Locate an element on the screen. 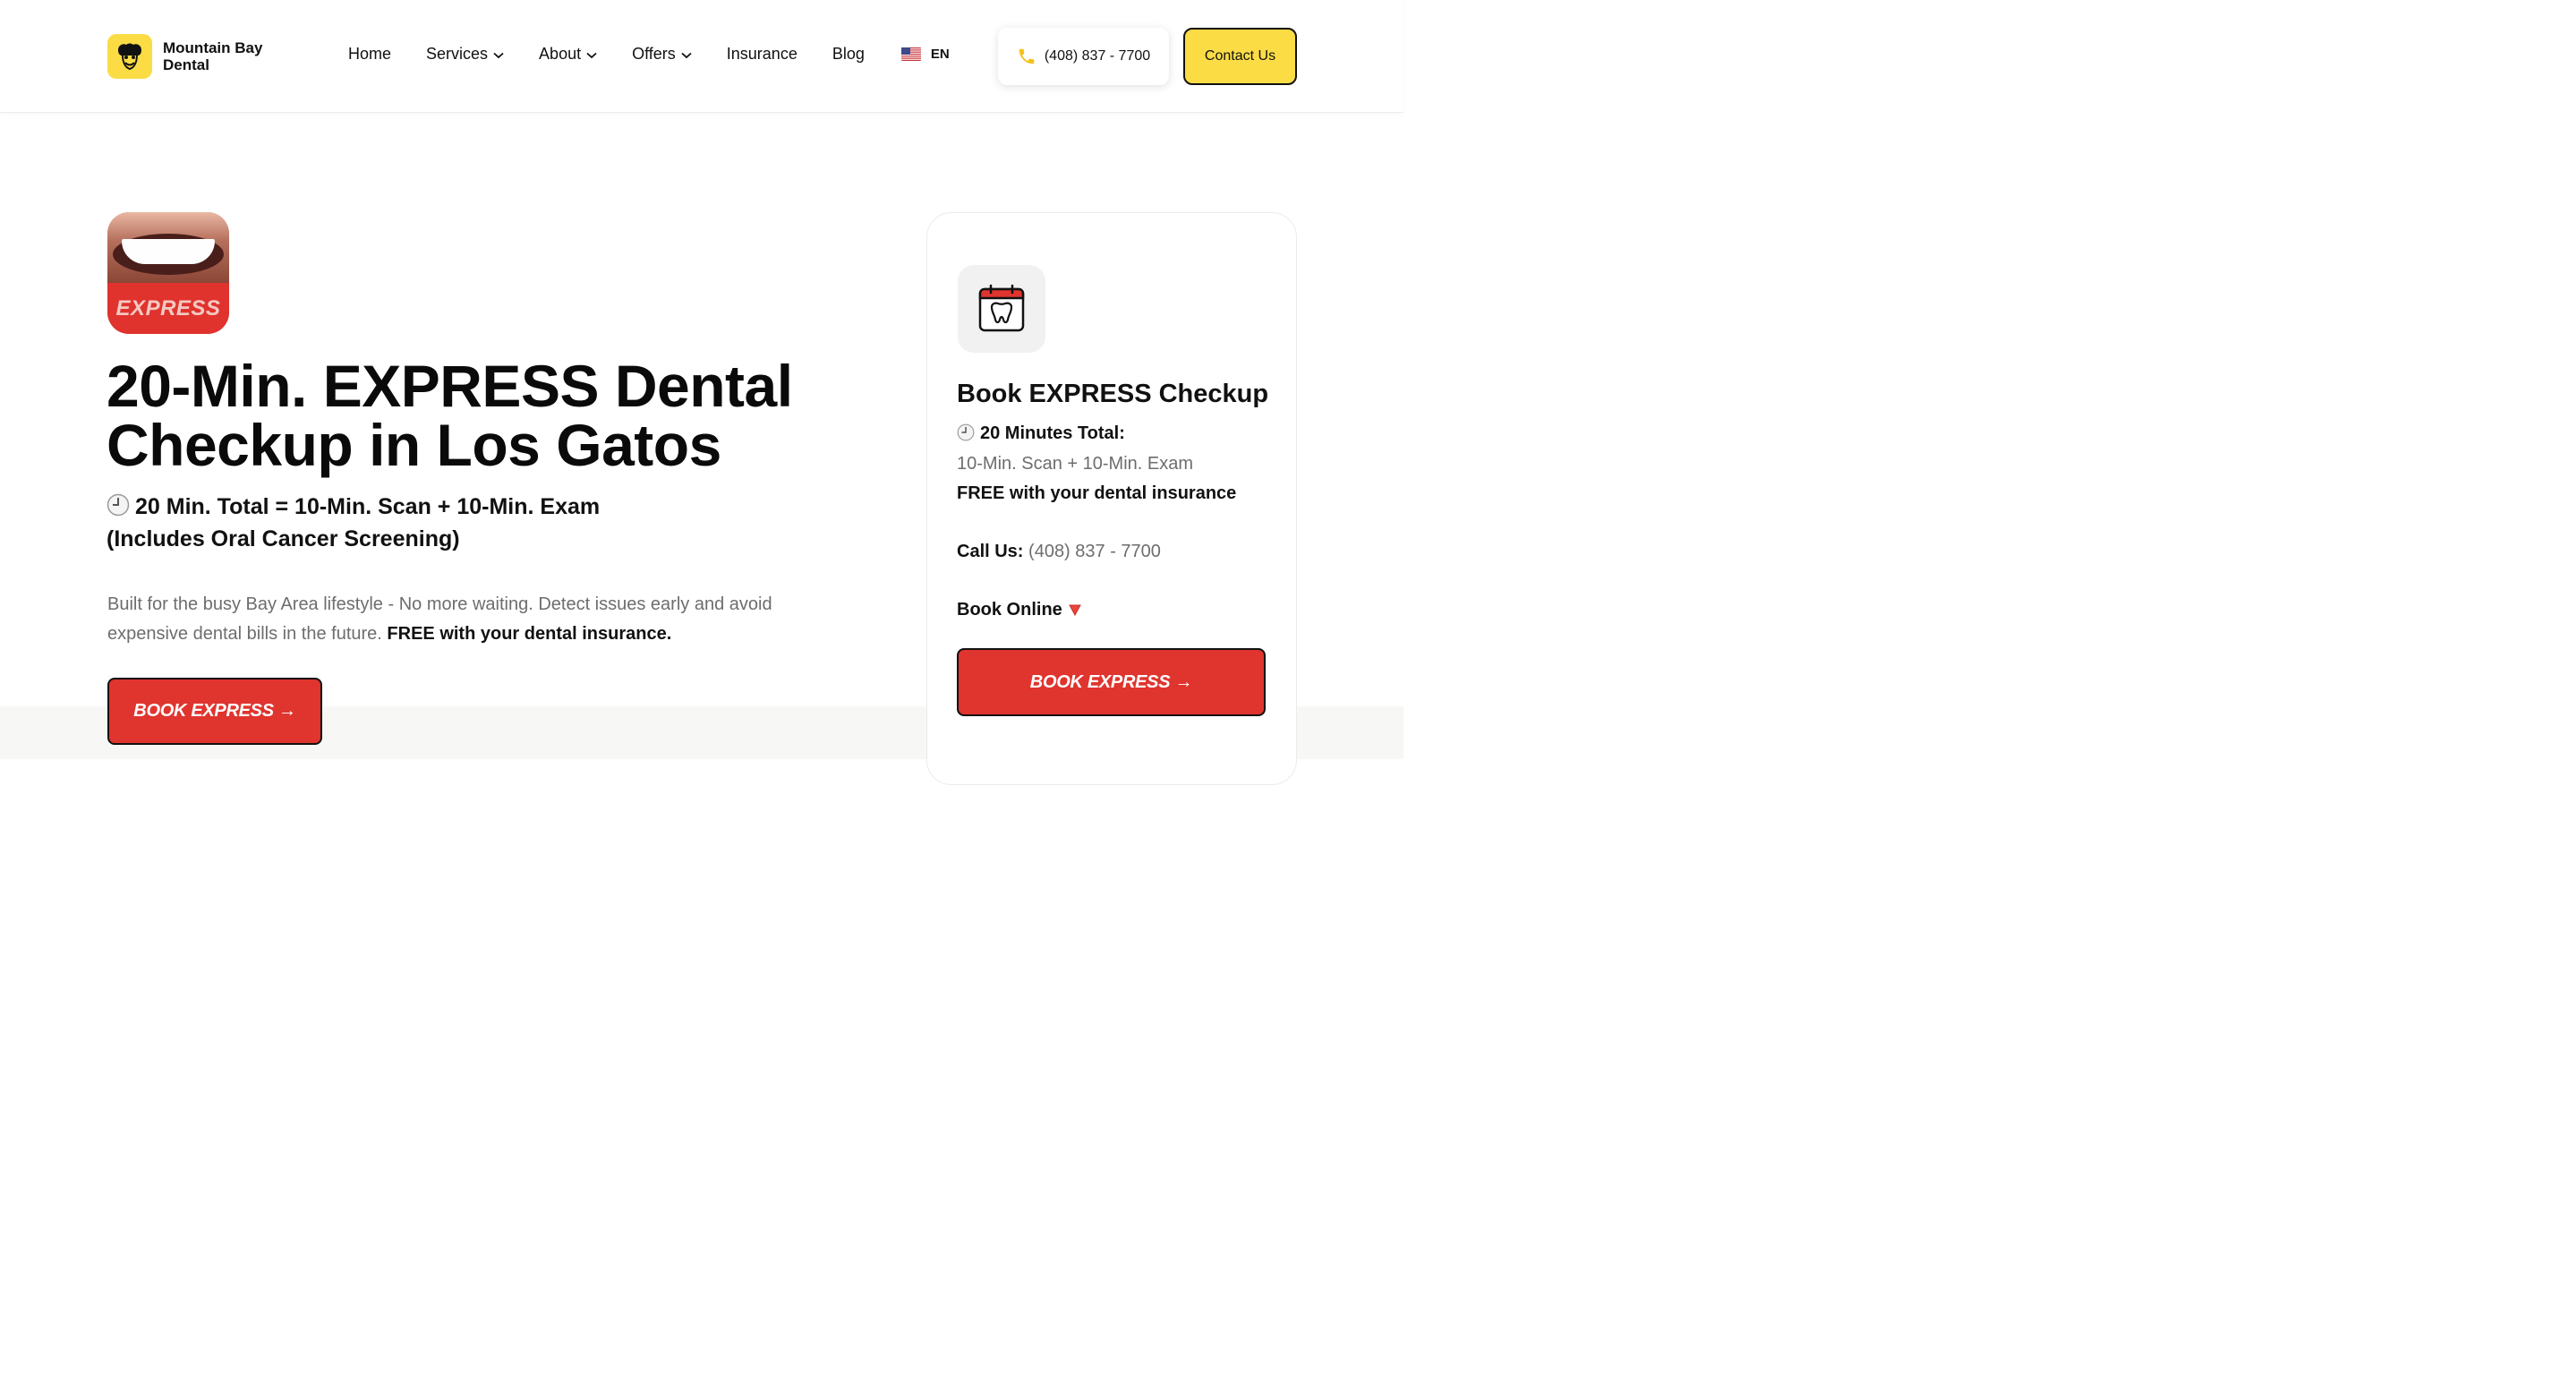 Image resolution: width=2576 pixels, height=1393 pixels. nav-item-insurance: Insurance is located at coordinates (762, 55).